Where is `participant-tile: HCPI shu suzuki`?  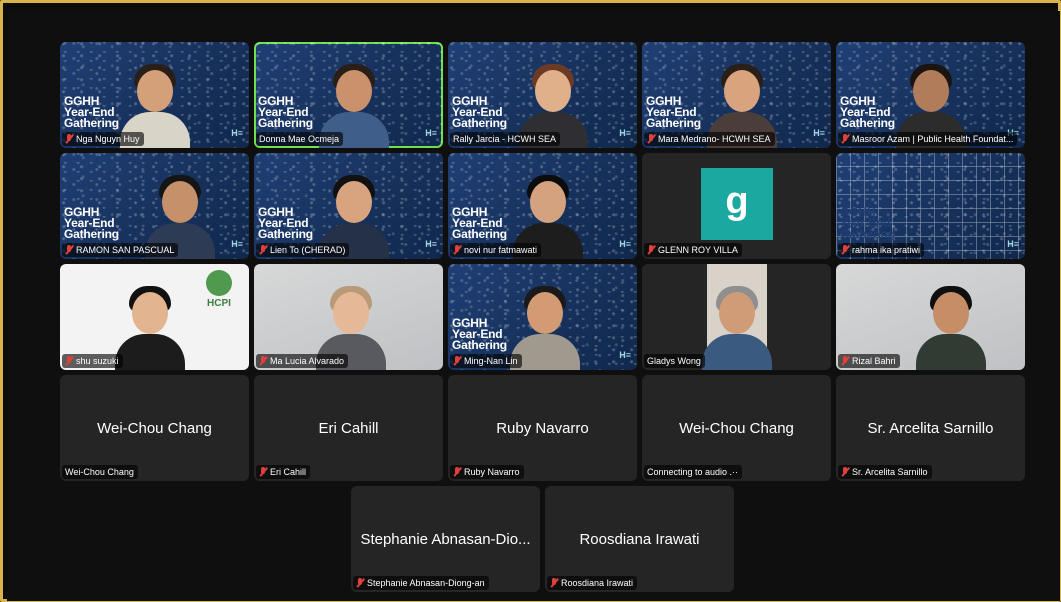
participant-tile: HCPI shu suzuki is located at coordinates (154, 317).